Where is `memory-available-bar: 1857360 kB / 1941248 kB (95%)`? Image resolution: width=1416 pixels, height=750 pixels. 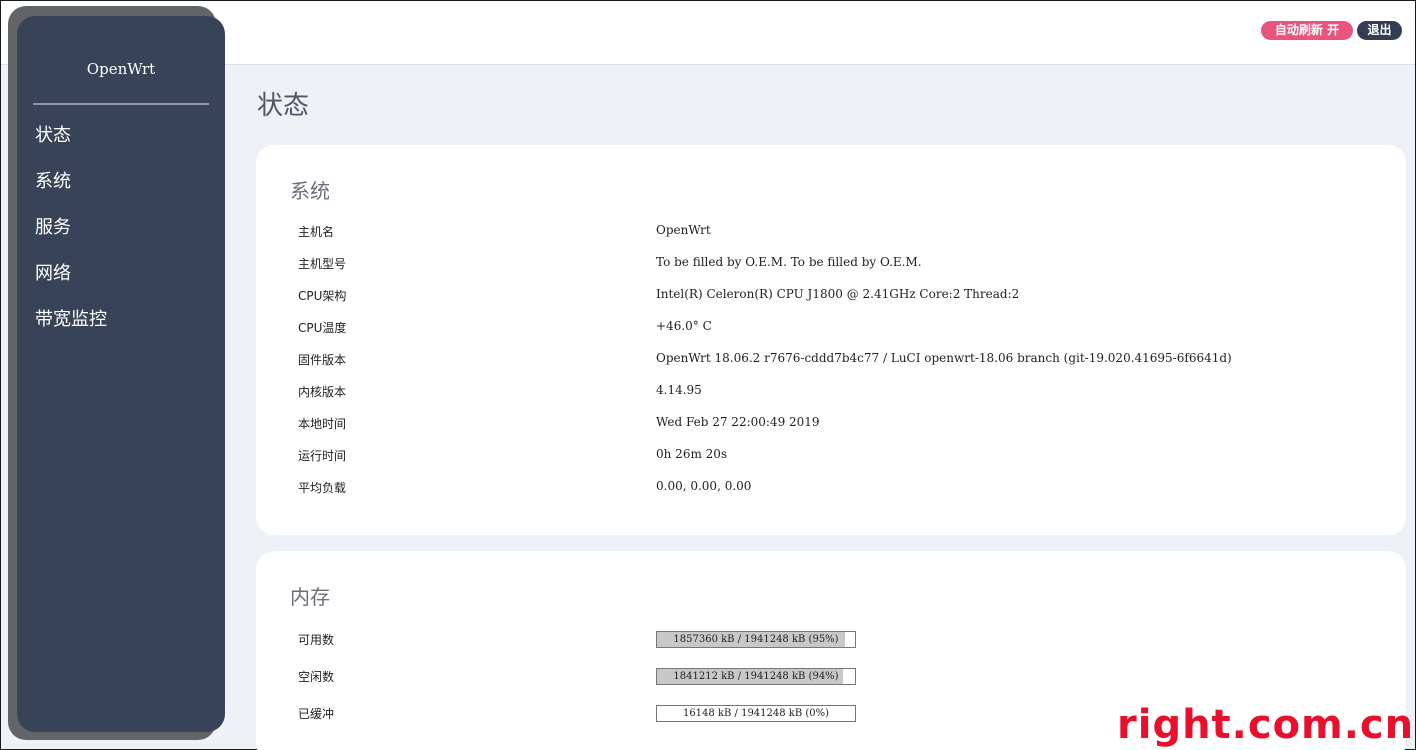
memory-available-bar: 1857360 kB / 1941248 kB (95%) is located at coordinates (756, 639).